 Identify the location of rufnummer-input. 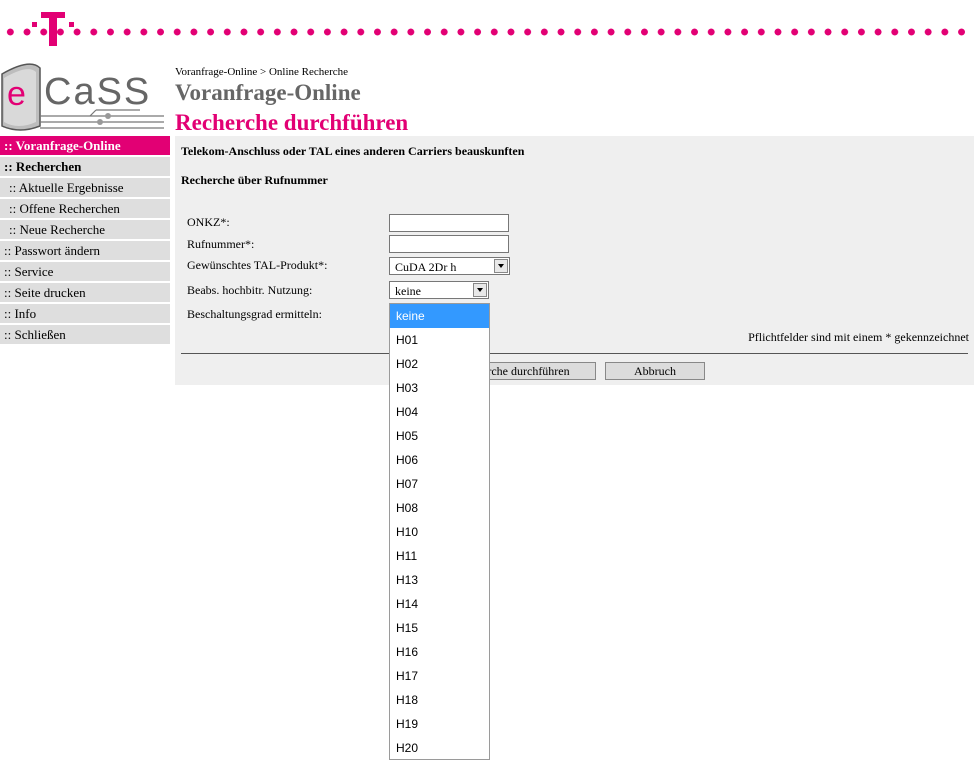
(449, 244).